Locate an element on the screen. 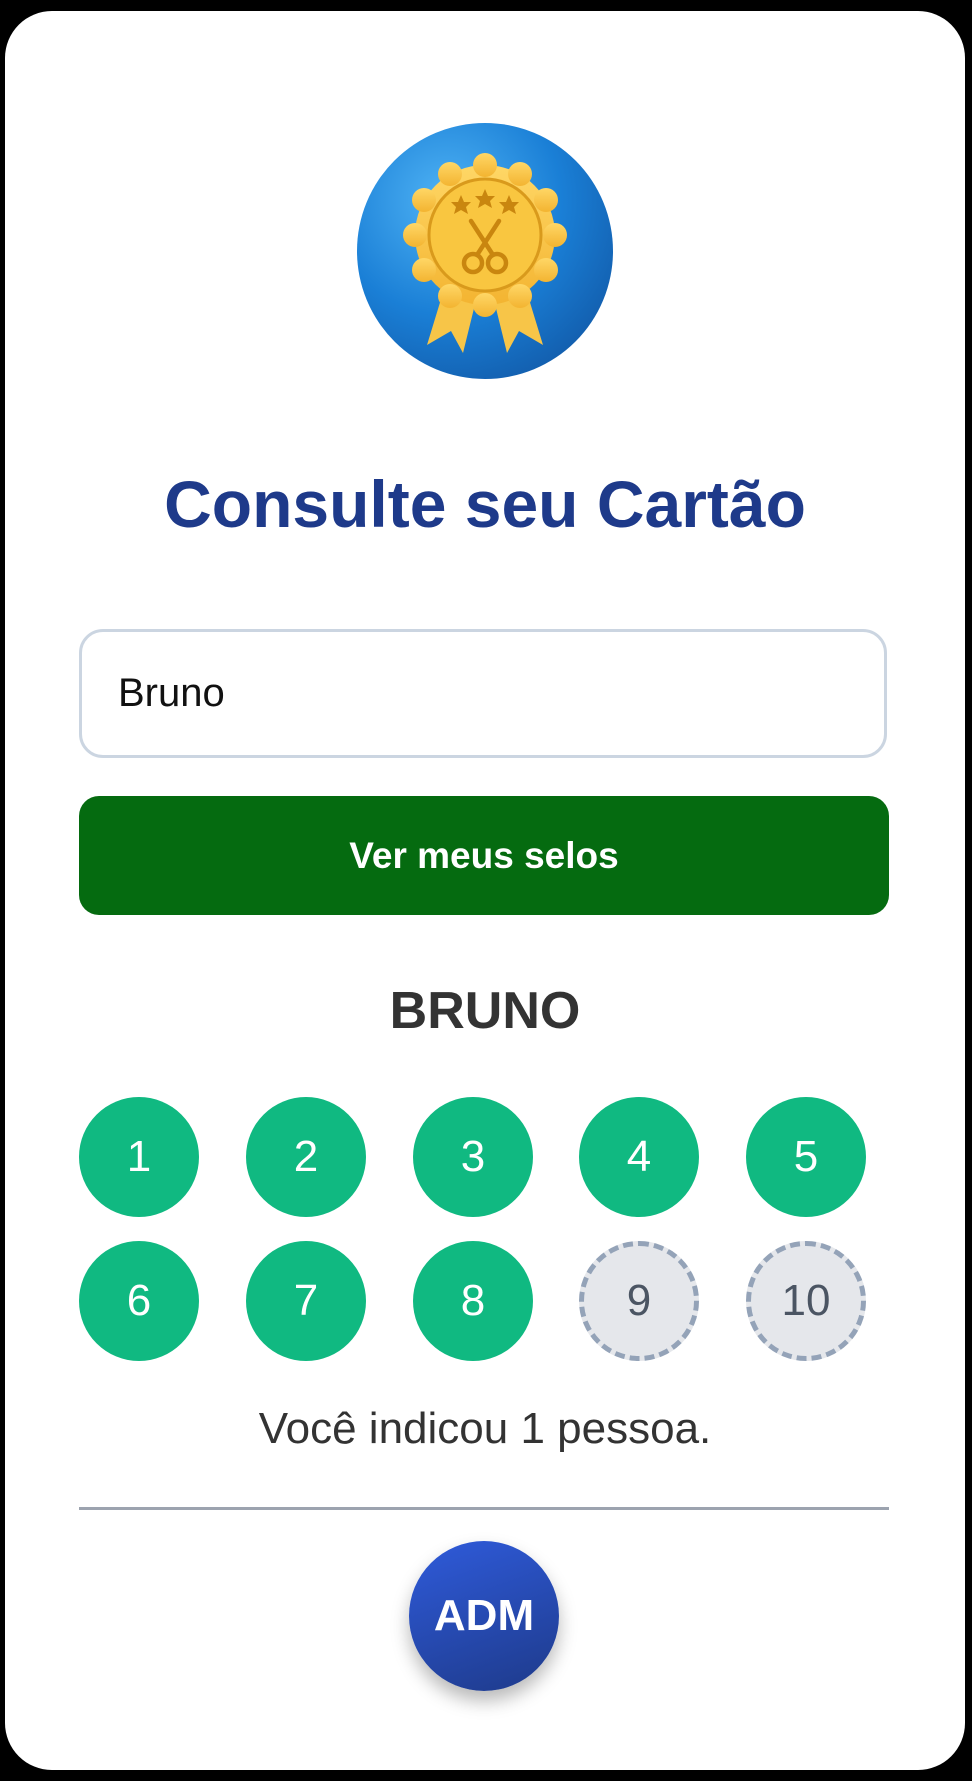 This screenshot has width=972, height=1781. stamp-7: 7 is located at coordinates (306, 1301).